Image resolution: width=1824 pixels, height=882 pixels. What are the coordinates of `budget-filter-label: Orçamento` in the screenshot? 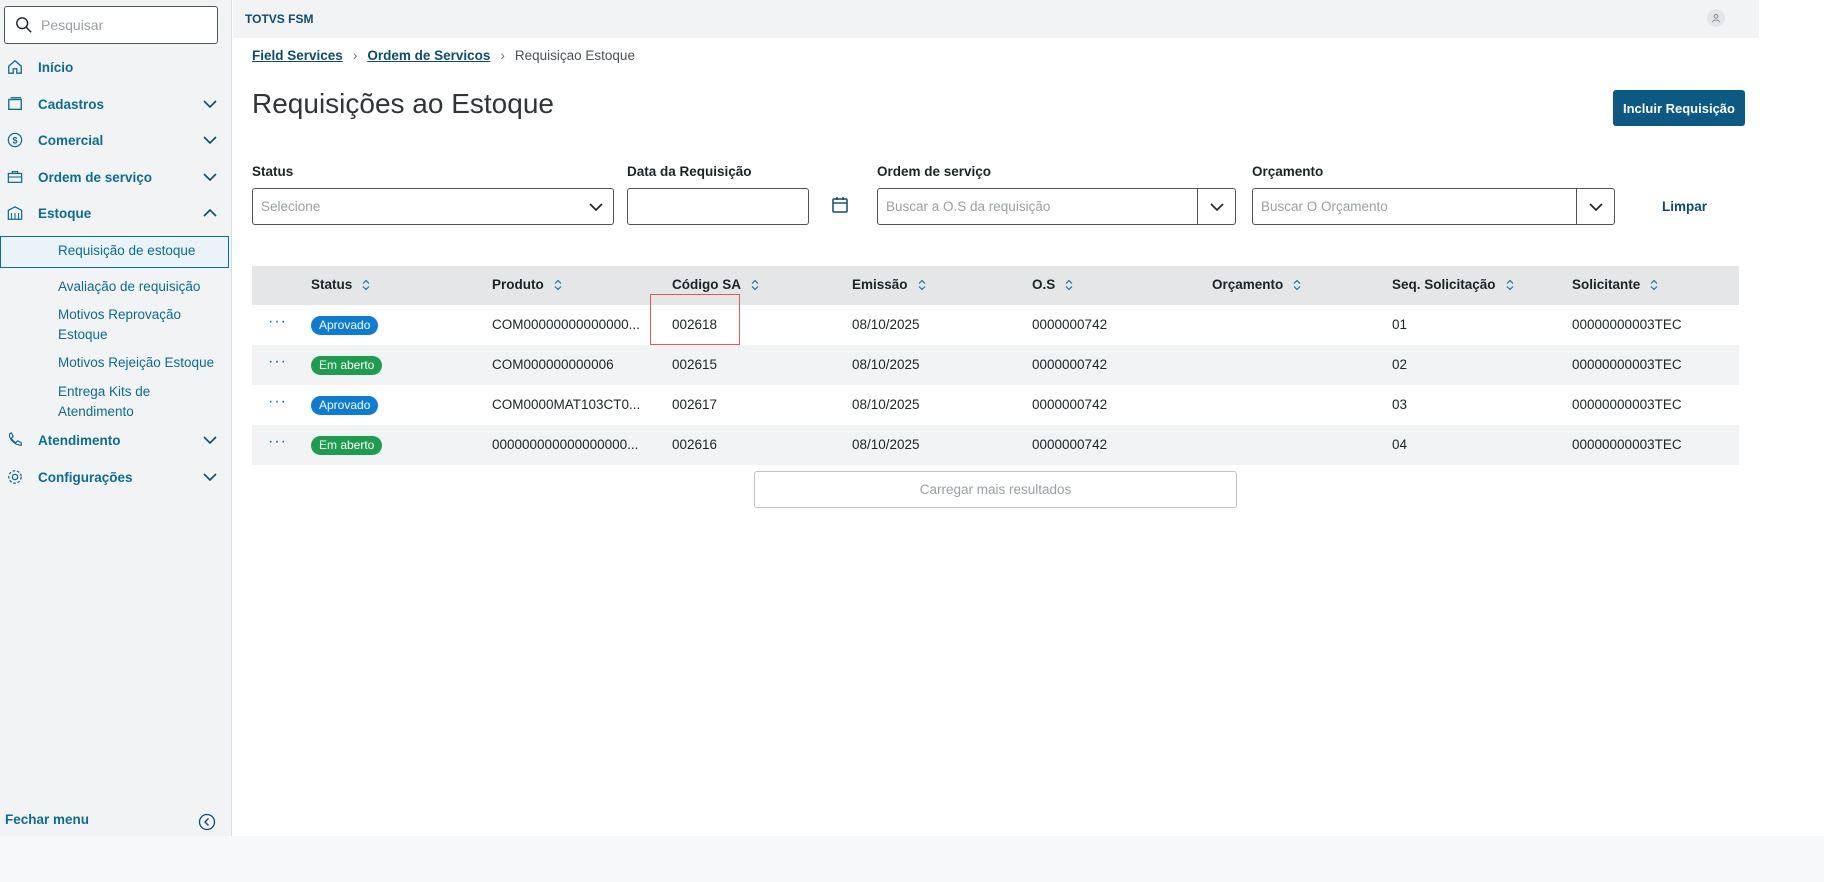 It's located at (1288, 171).